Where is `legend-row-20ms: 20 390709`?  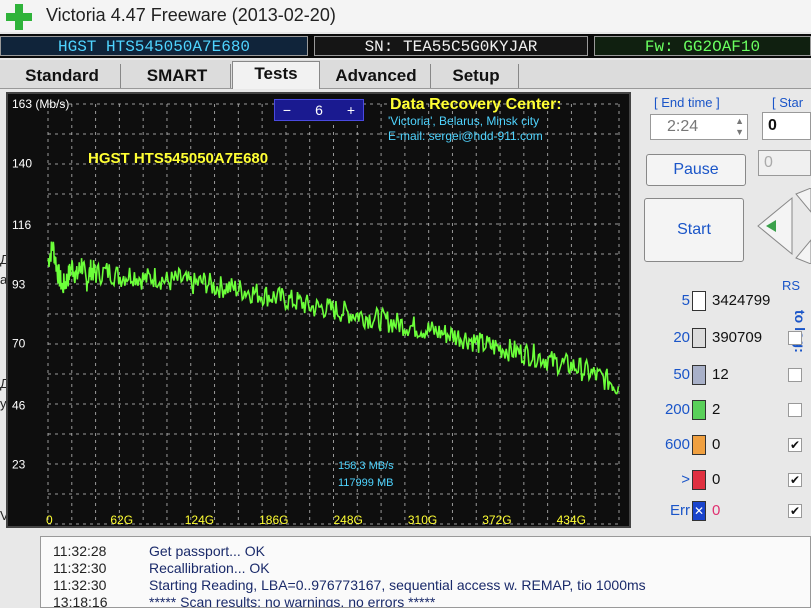
legend-row-20ms: 20 390709 is located at coordinates (725, 339).